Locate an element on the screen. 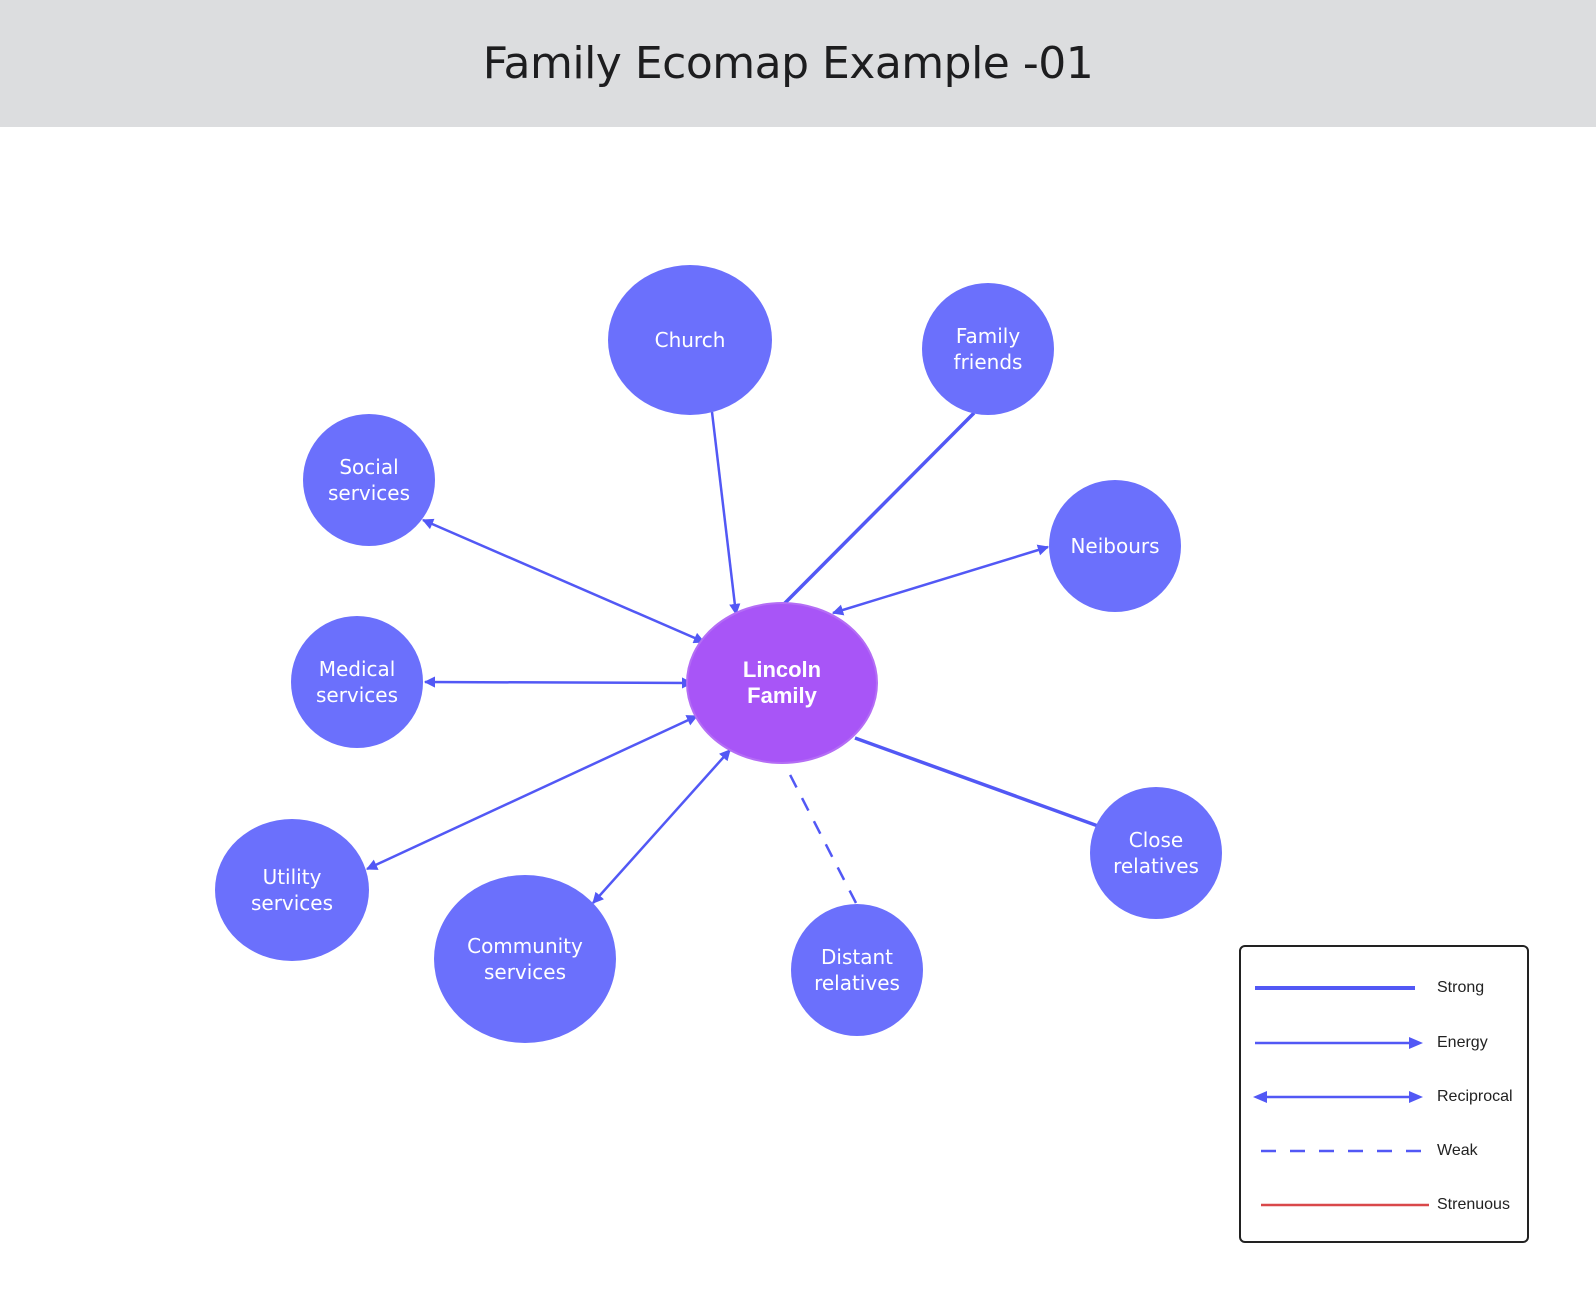  node-utility-services: Utilityservices is located at coordinates (292, 890).